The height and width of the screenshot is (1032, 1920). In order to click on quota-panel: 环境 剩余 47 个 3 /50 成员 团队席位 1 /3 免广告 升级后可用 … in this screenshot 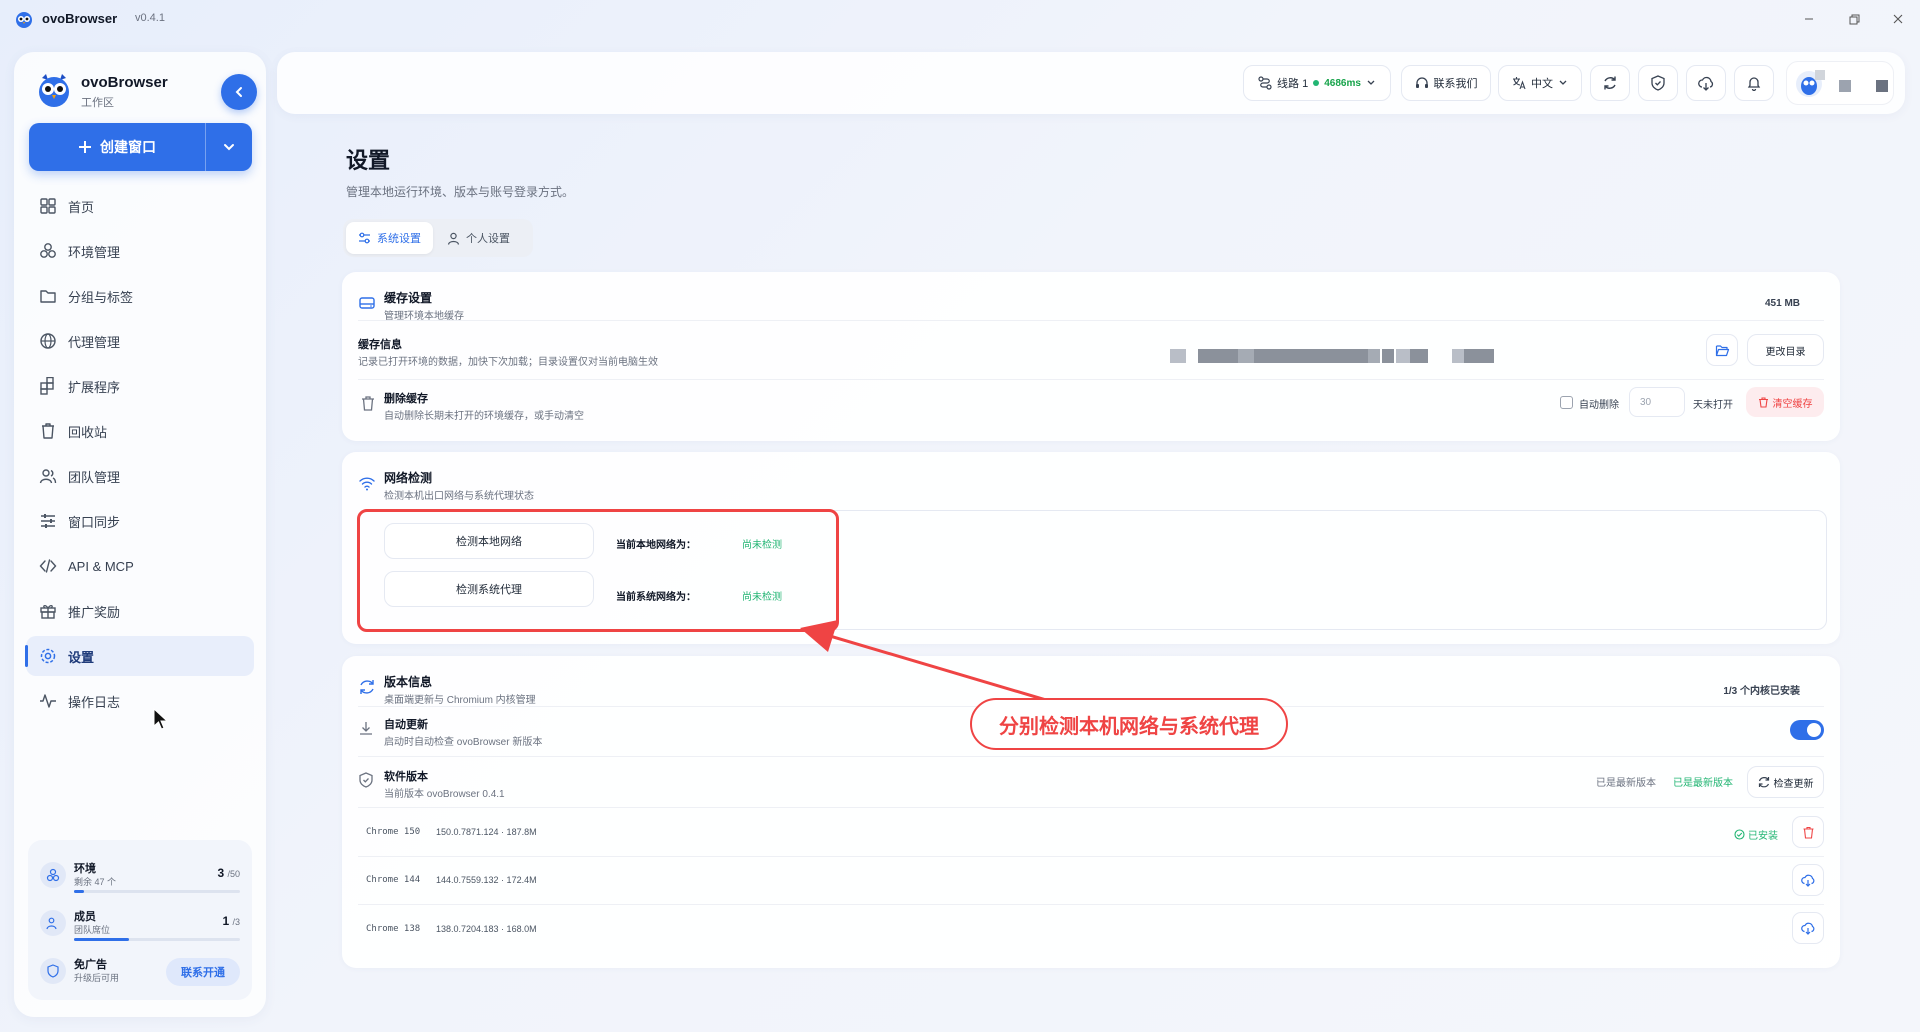, I will do `click(140, 920)`.